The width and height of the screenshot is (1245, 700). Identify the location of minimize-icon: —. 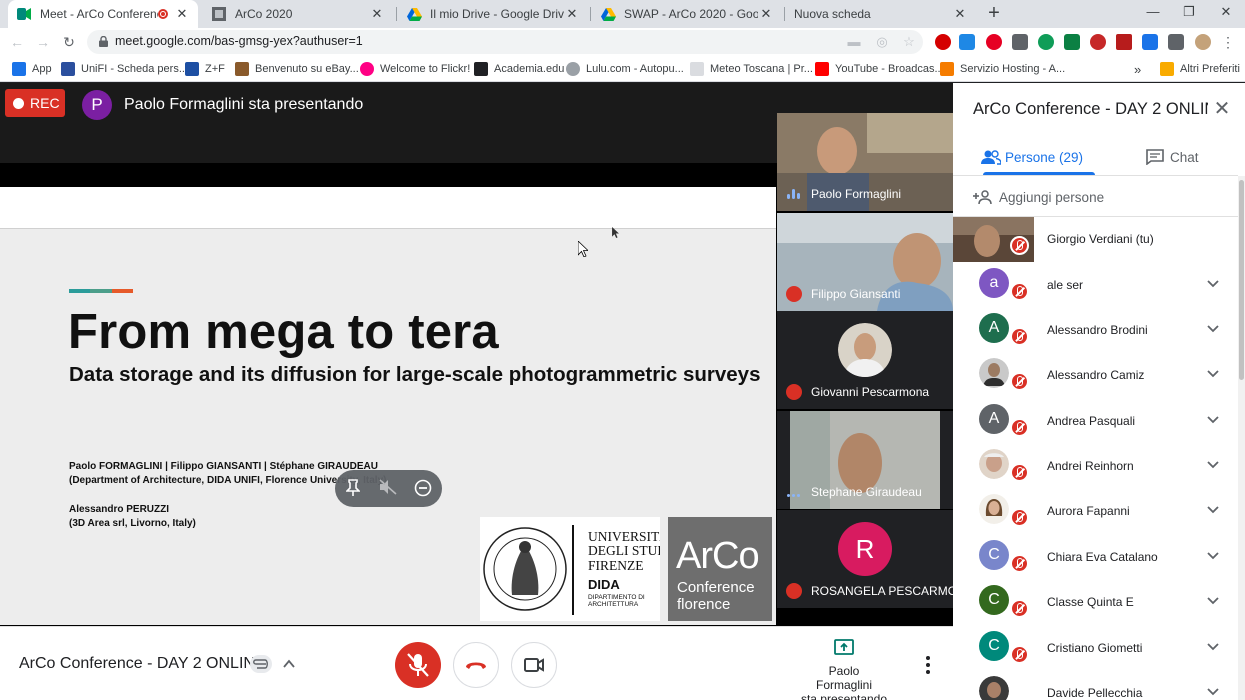
(1153, 13).